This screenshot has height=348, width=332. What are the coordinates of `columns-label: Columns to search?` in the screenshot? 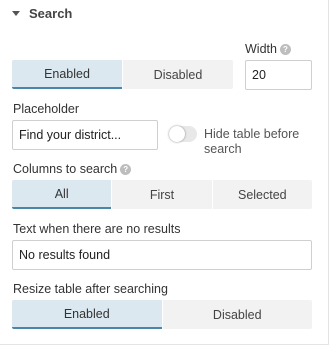 It's located at (72, 169).